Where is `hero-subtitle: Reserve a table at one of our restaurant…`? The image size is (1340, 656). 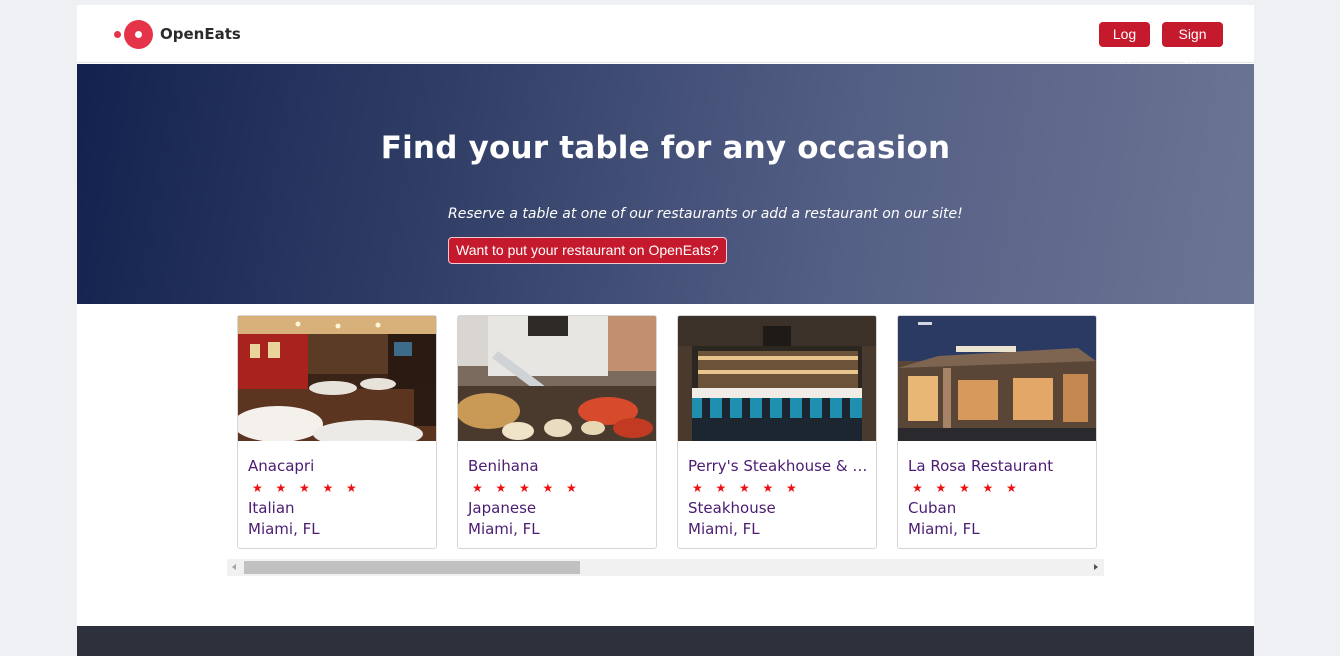 hero-subtitle: Reserve a table at one of our restaurant… is located at coordinates (705, 214).